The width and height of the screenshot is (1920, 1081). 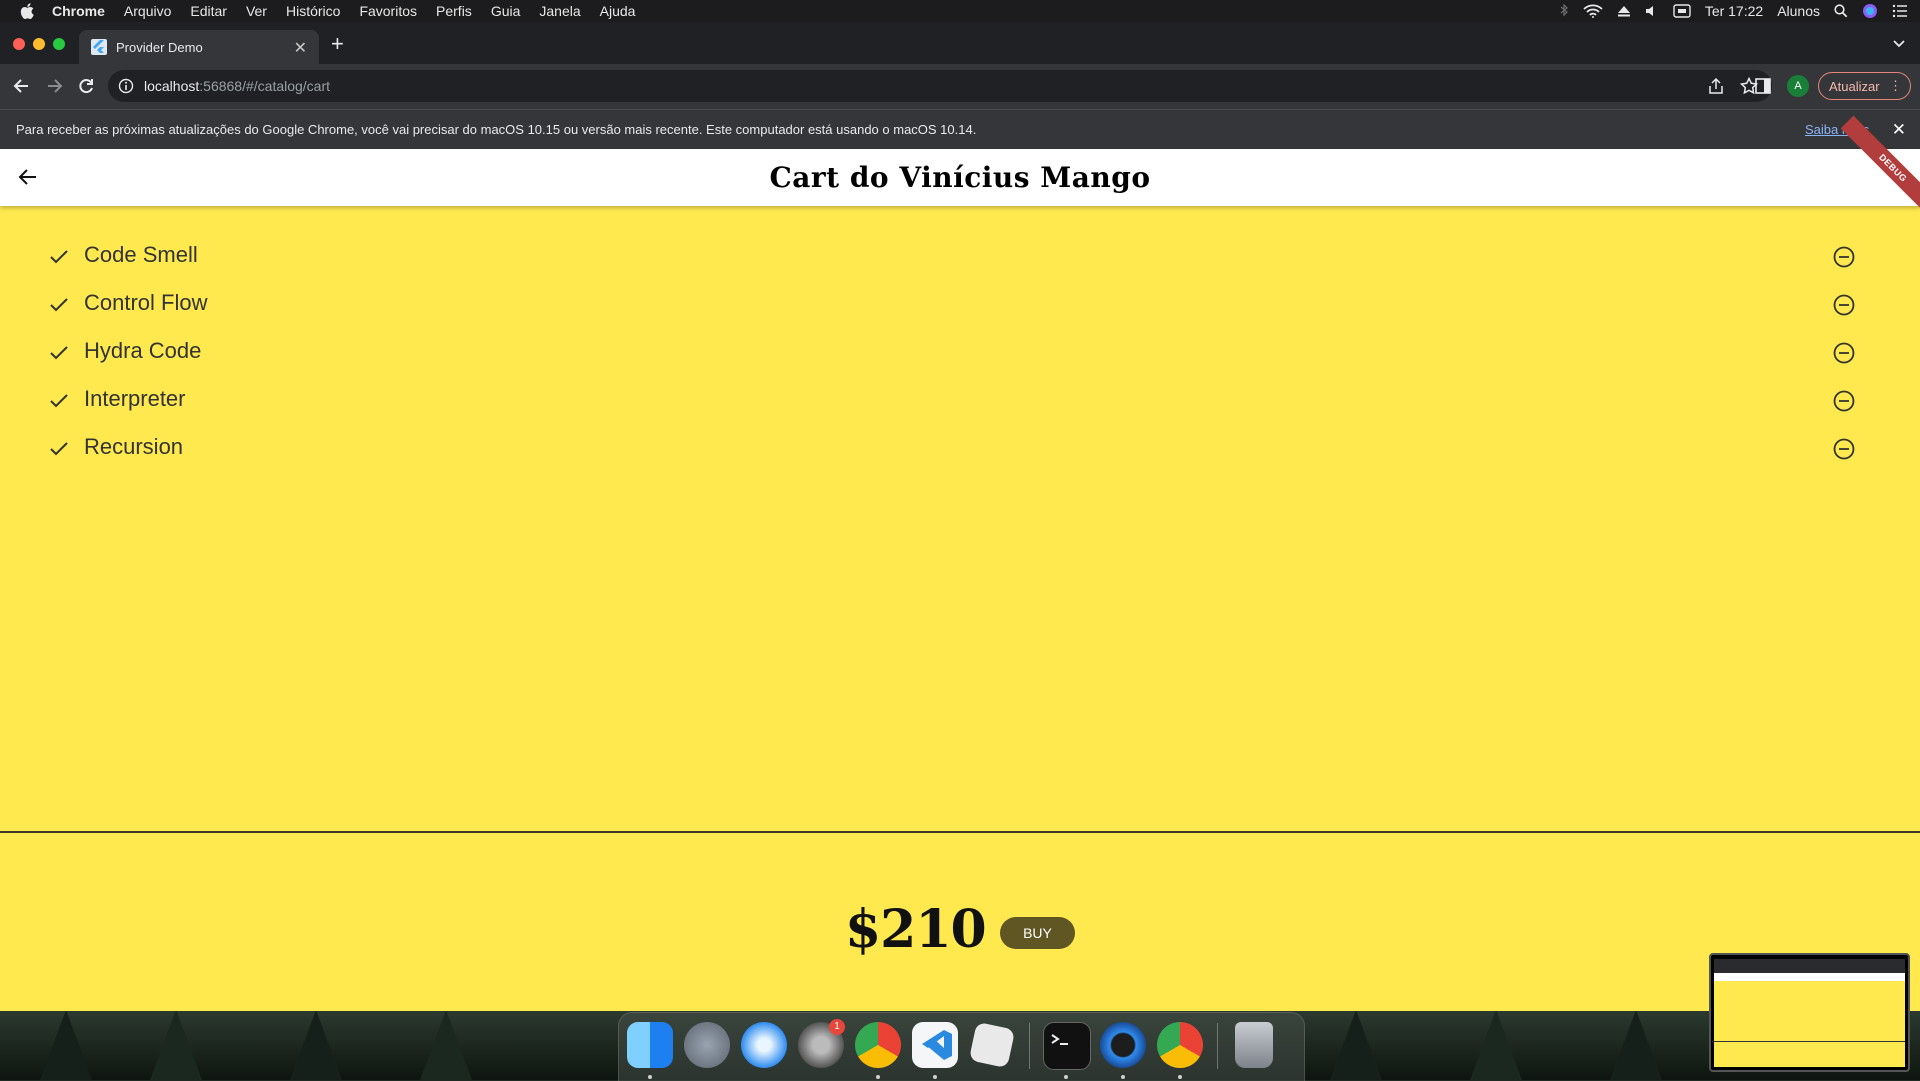 I want to click on cart-item-label: Interpreter, so click(x=135, y=398).